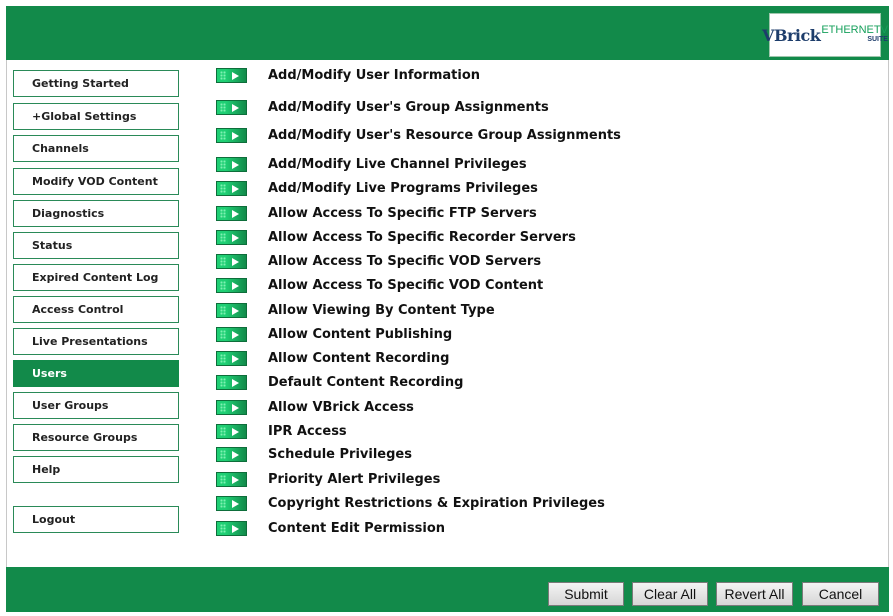  I want to click on link-label: Add/Modify Live Channel Privileges, so click(397, 164).